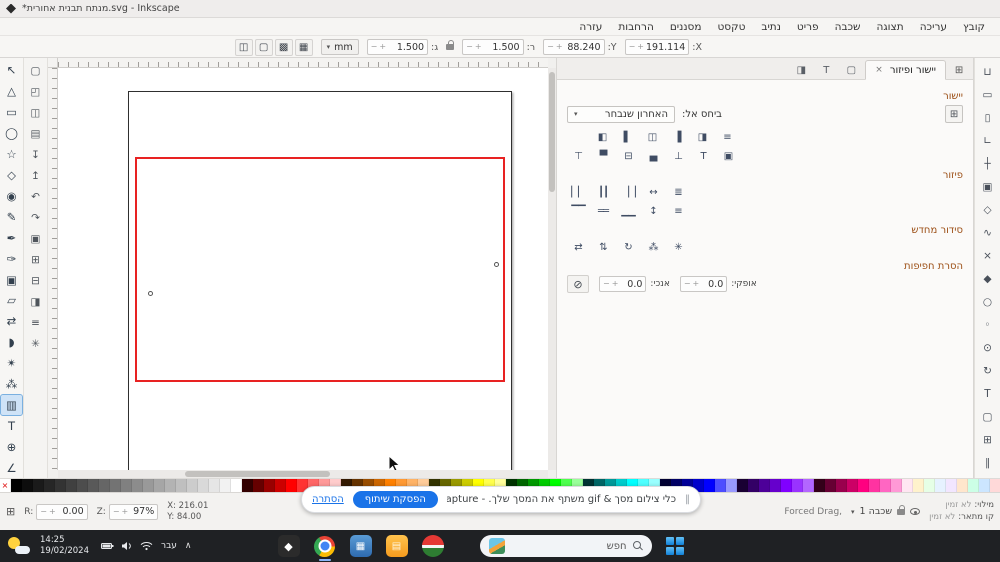 The image size is (1000, 562). I want to click on menu-item: שכבה, so click(848, 27).